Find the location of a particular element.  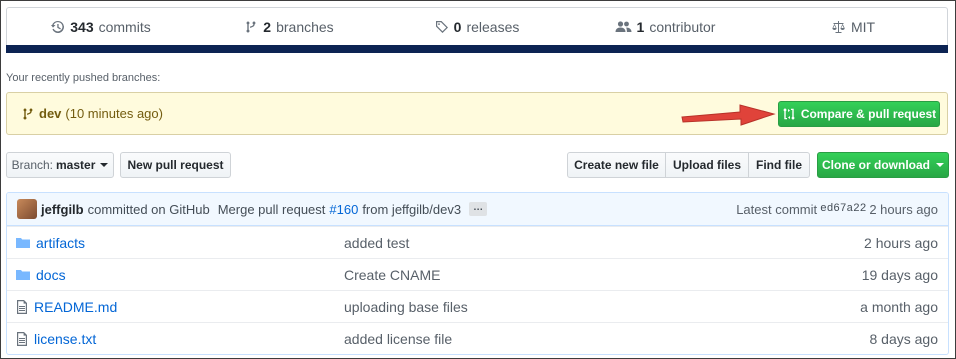

commits-link: 343 commits is located at coordinates (101, 27).